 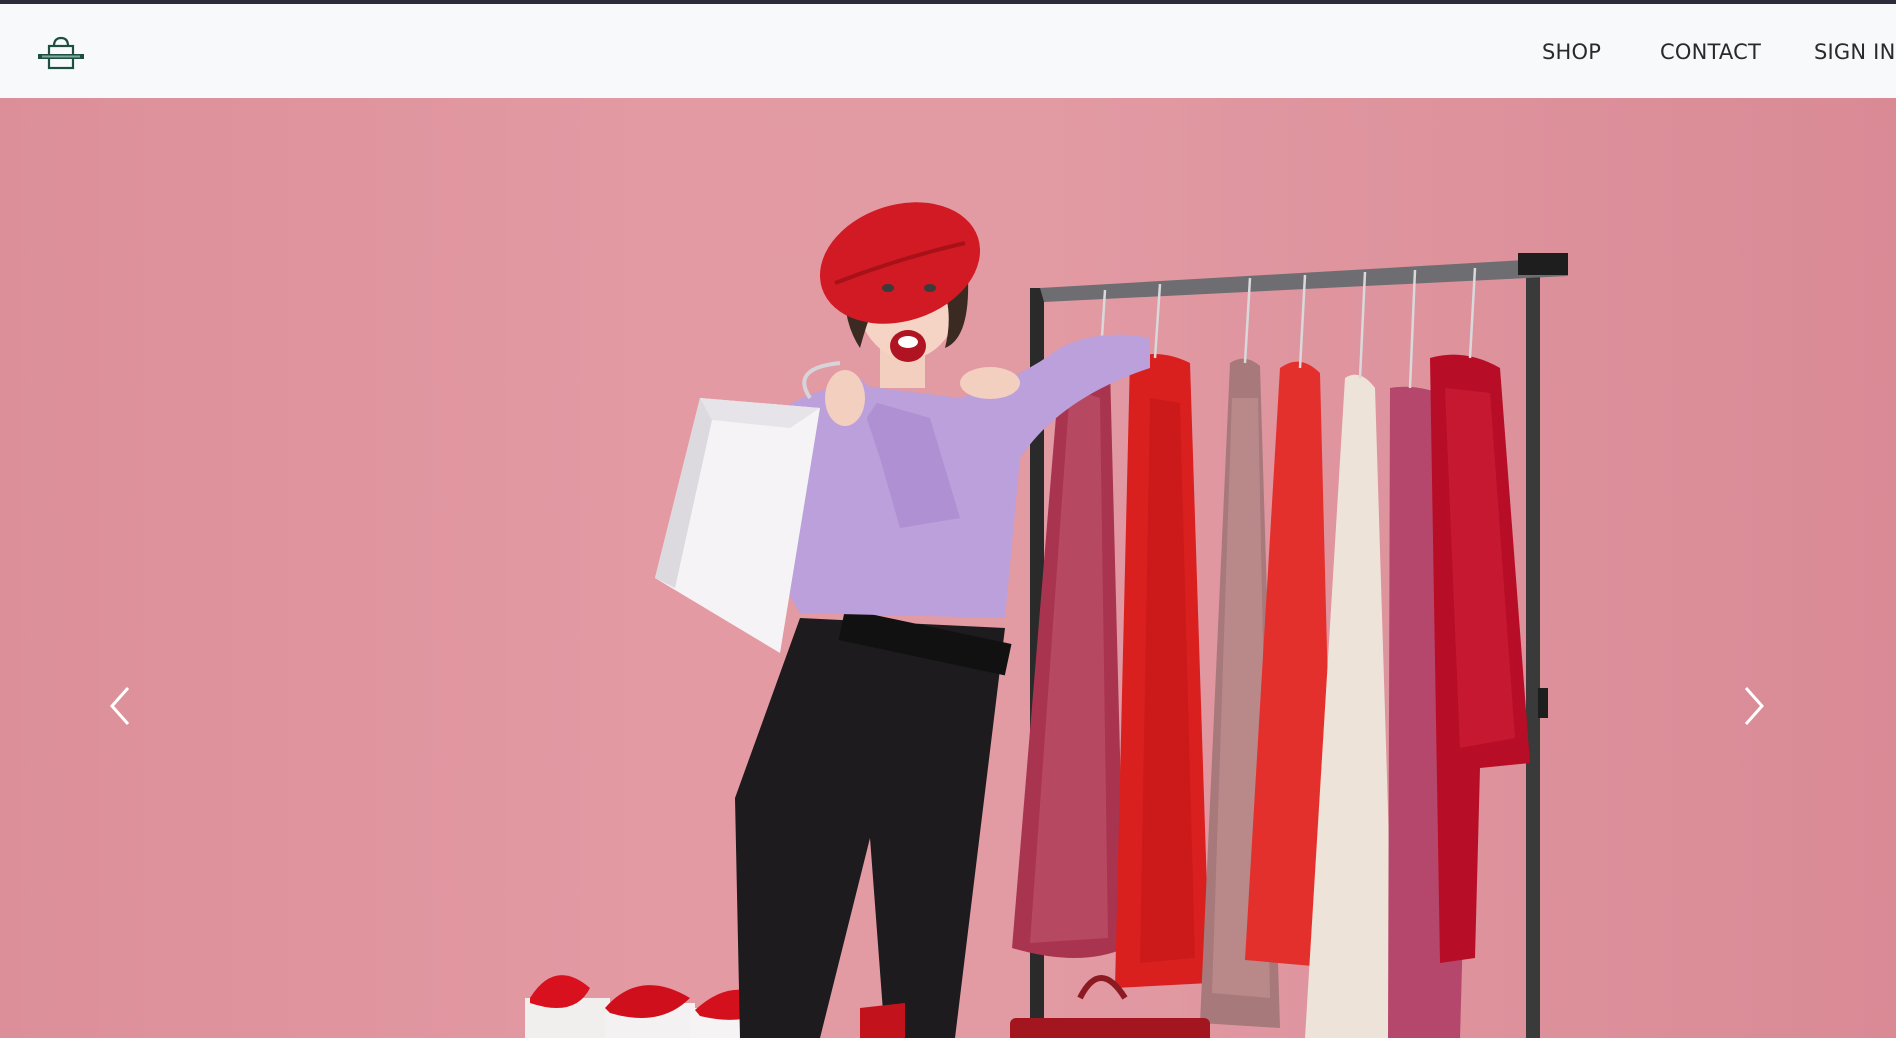 I want to click on nav-contact-link: CONTACT, so click(x=1710, y=52).